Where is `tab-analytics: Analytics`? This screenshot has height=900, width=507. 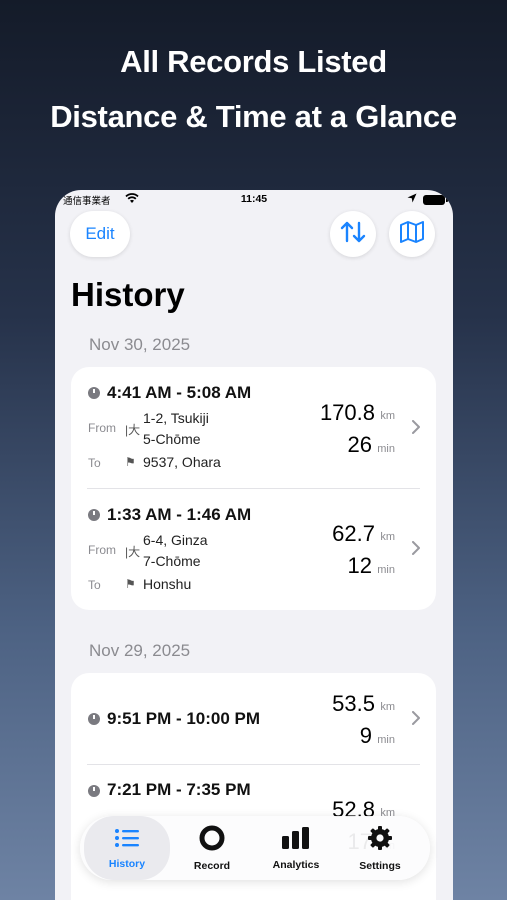
tab-analytics: Analytics is located at coordinates (296, 848).